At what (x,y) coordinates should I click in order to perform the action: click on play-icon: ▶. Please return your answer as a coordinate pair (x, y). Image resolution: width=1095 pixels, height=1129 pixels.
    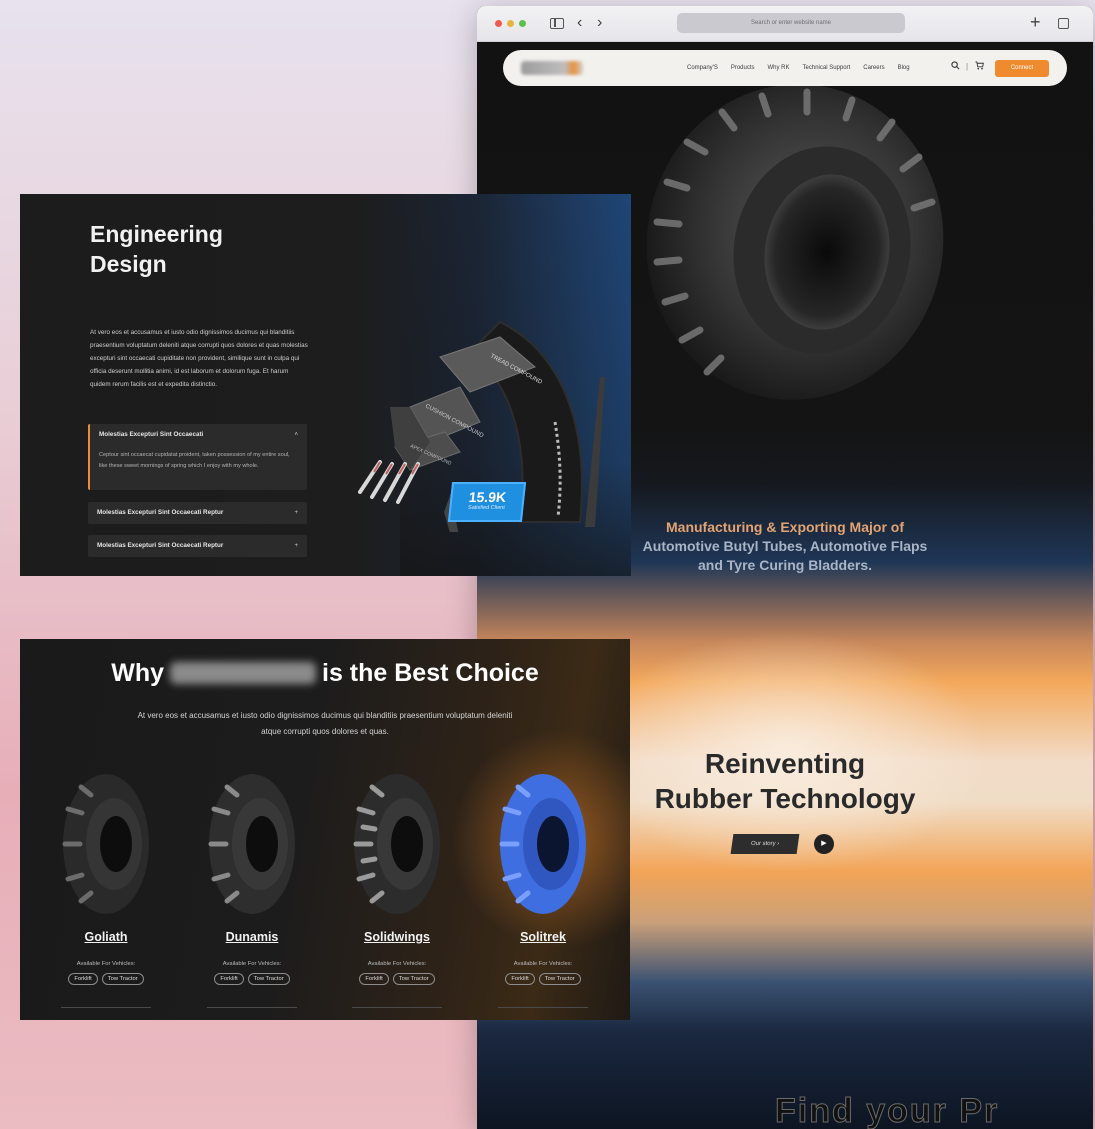
    Looking at the image, I should click on (824, 844).